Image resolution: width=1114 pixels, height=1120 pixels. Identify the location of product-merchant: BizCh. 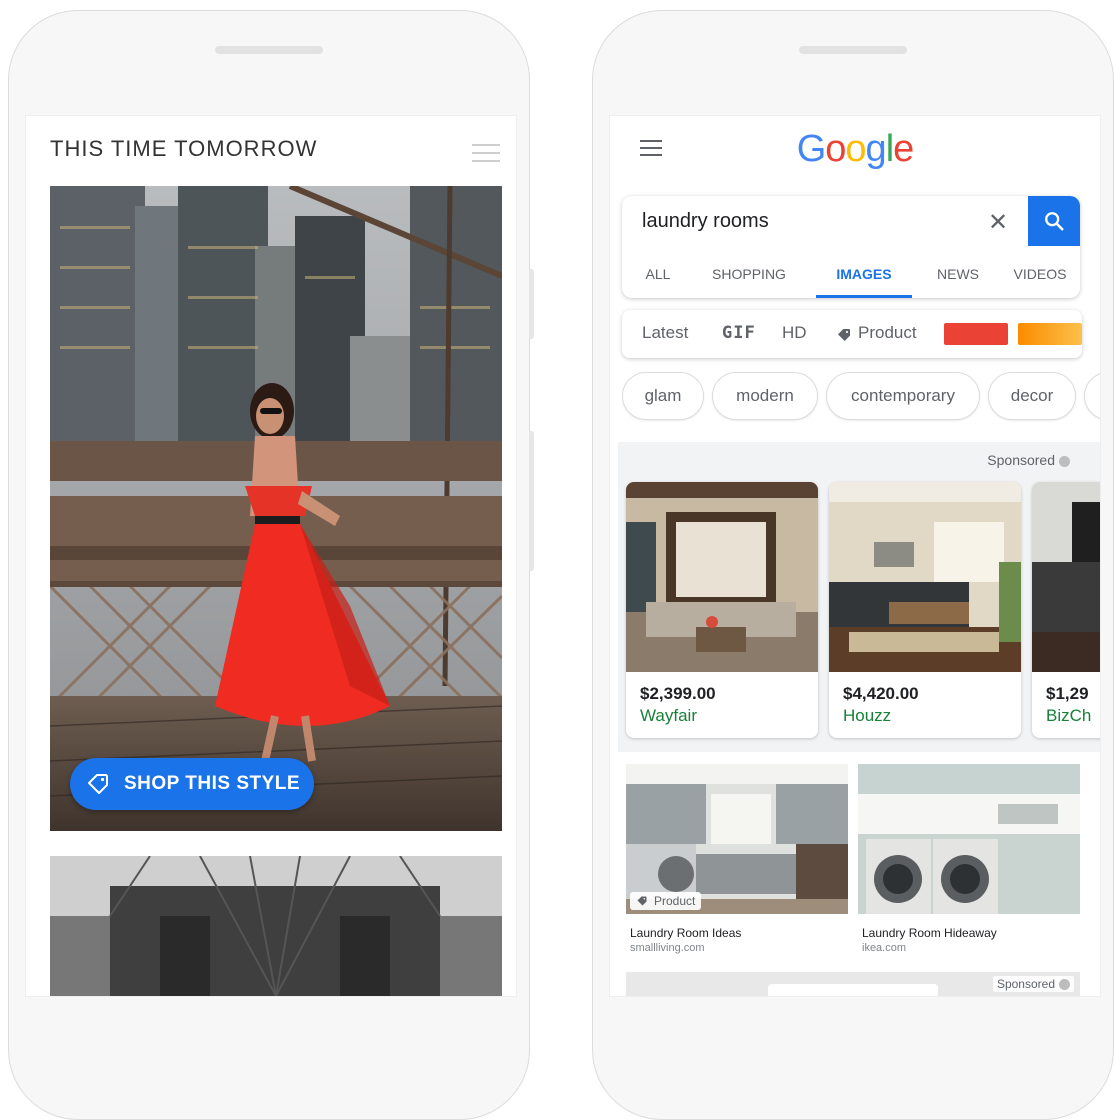
(1069, 715).